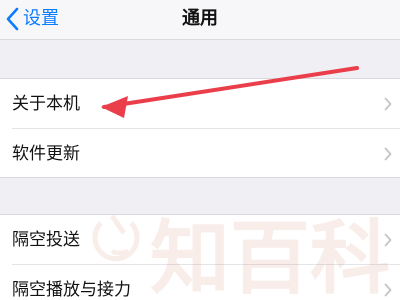 Image resolution: width=400 pixels, height=300 pixels. Describe the element at coordinates (46, 154) in the screenshot. I see `settings-row-label: 软件更新` at that location.